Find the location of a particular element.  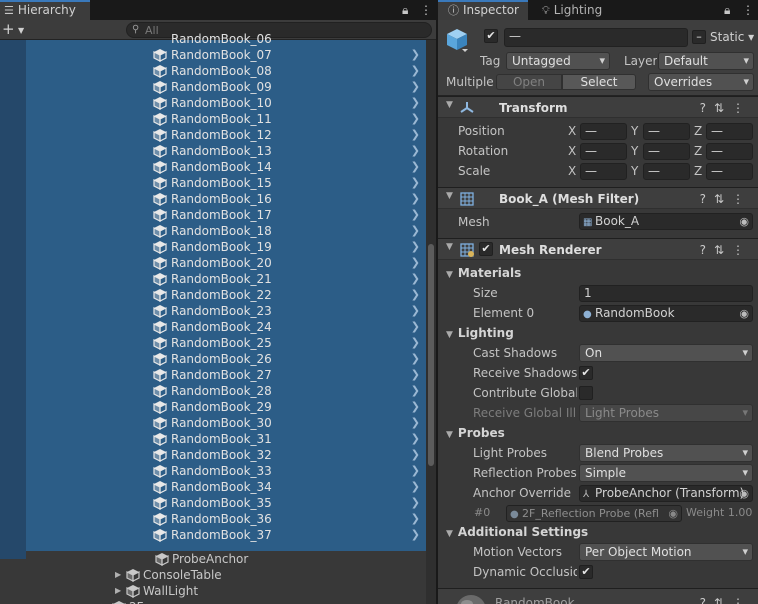

tab-hierarchy: ☰ Hierarchy is located at coordinates (45, 10).